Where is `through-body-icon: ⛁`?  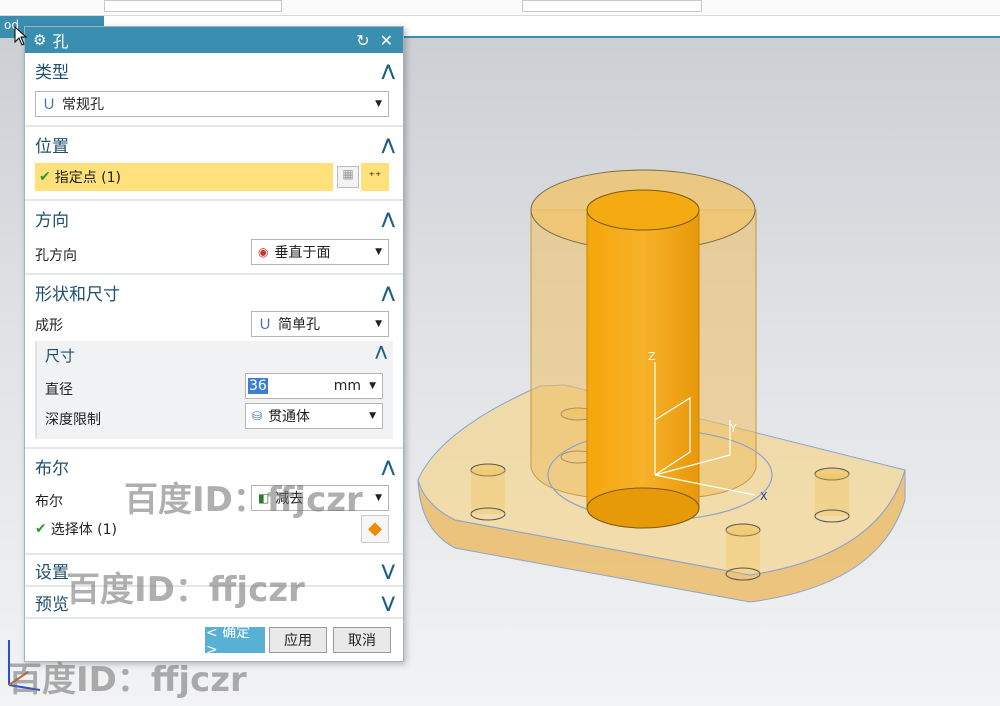
through-body-icon: ⛁ is located at coordinates (257, 416).